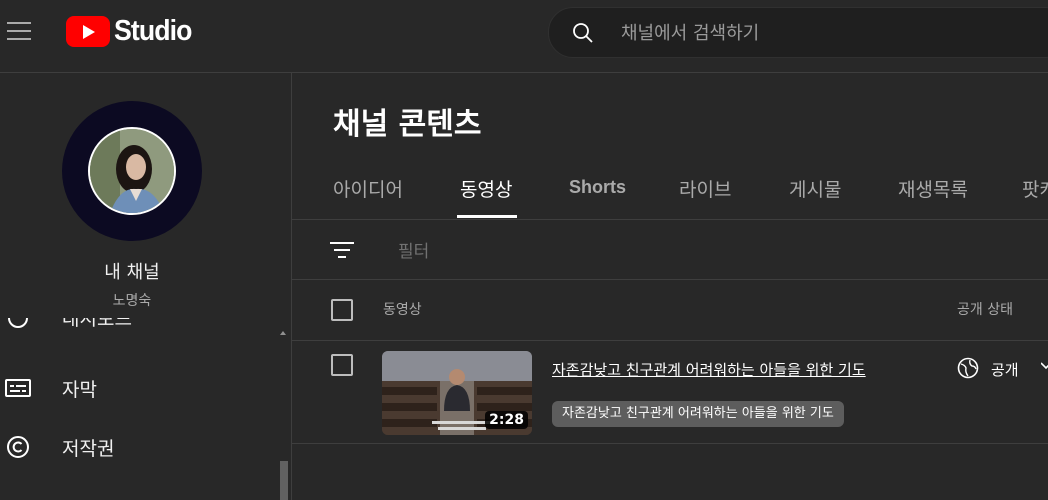  What do you see at coordinates (670, 190) in the screenshot?
I see `content-tabs: 아이디어 동영상 Shorts 라이브 게시물 재생목록 팟캐스트` at bounding box center [670, 190].